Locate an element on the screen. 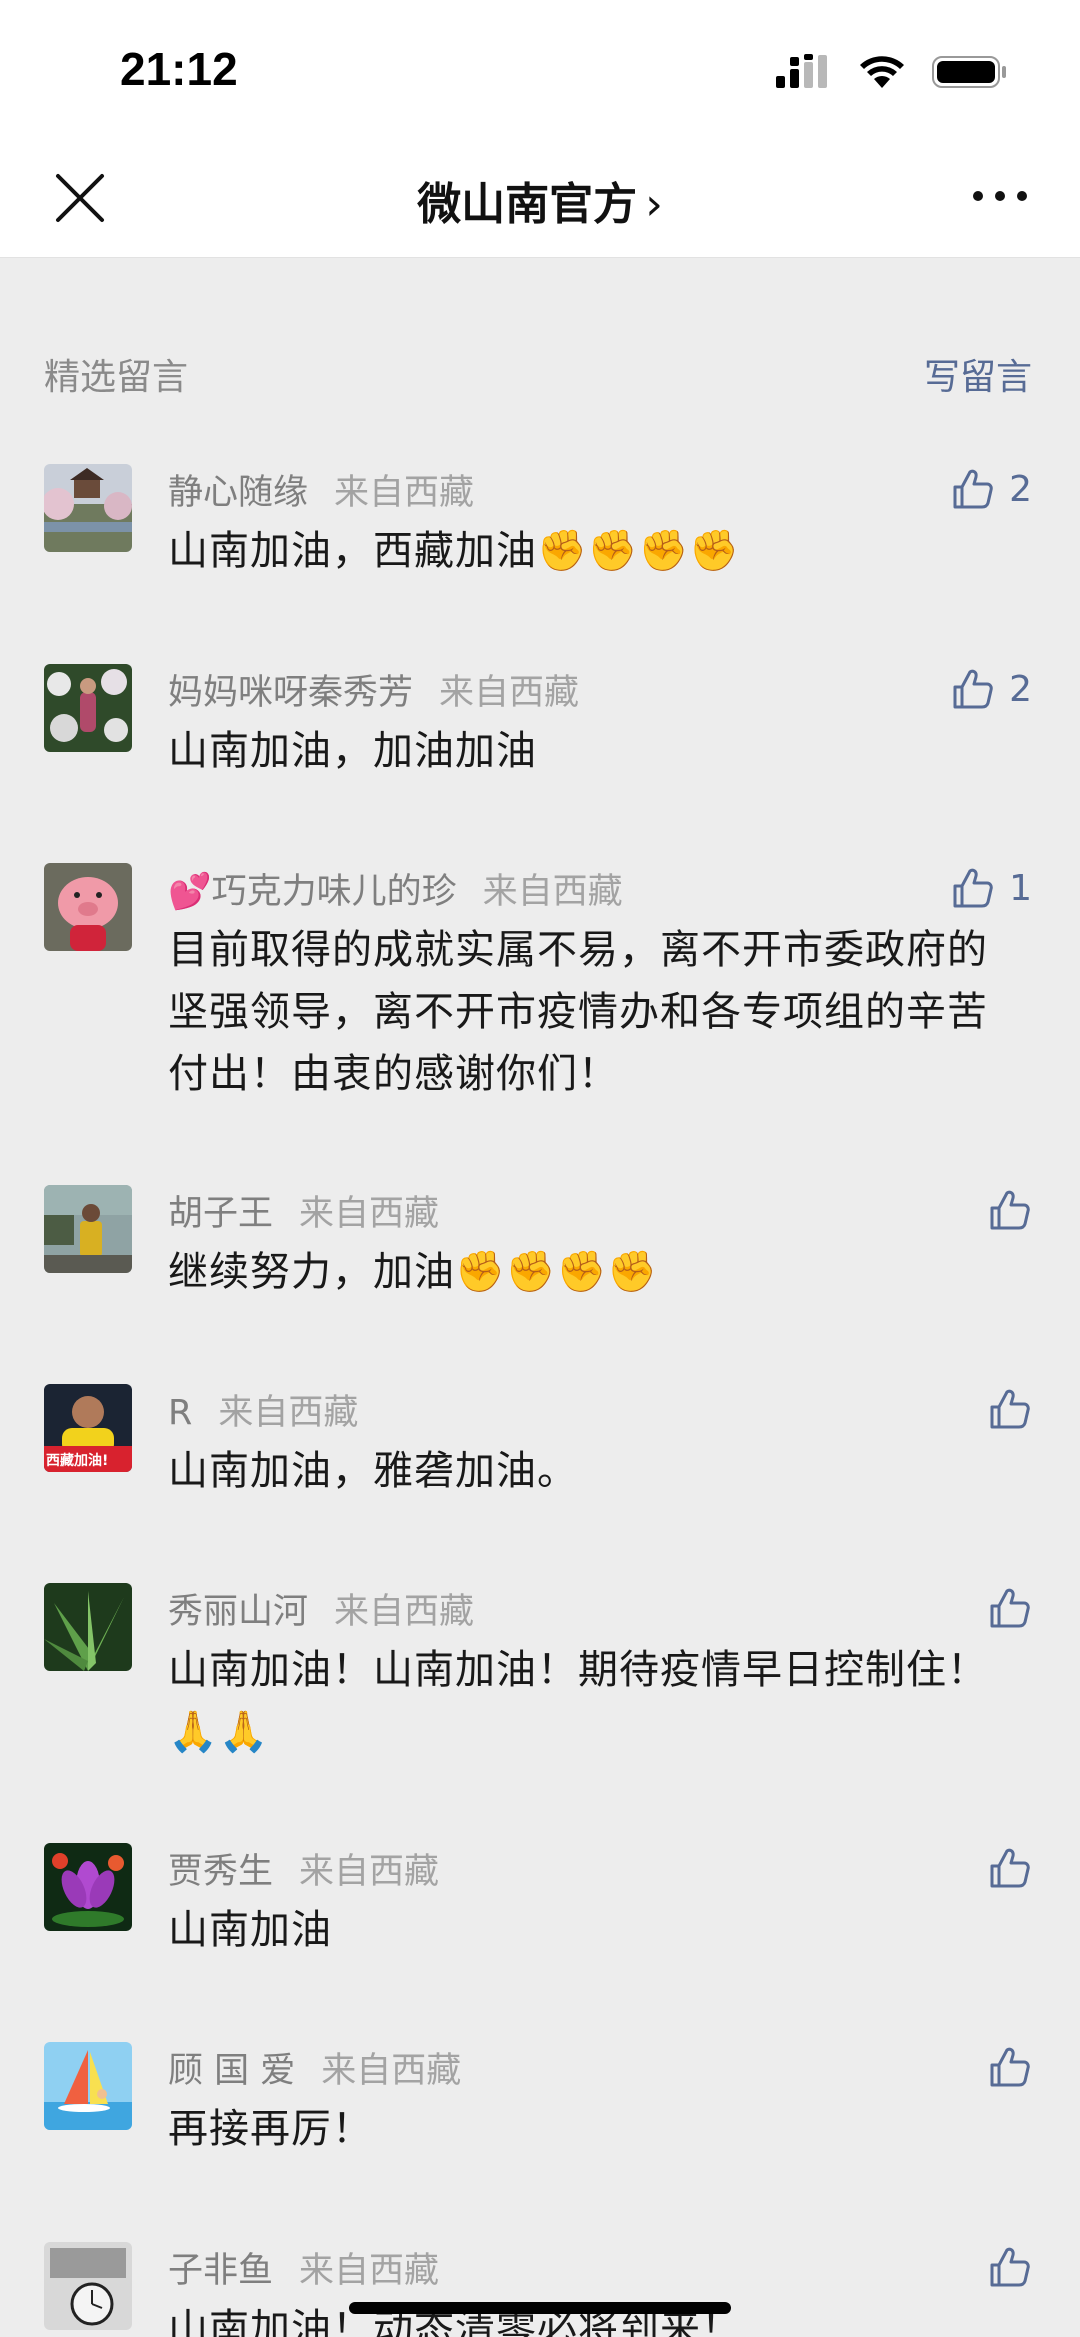  person-outdoor-avatar is located at coordinates (88, 1229).